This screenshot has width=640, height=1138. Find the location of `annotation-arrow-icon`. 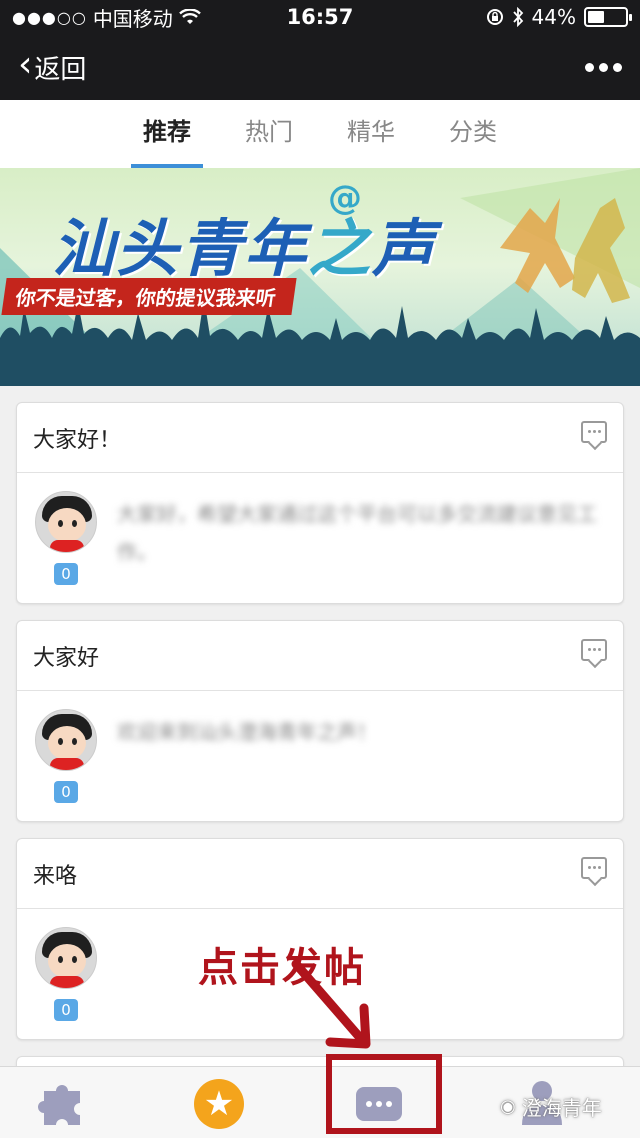

annotation-arrow-icon is located at coordinates (331, 1004).